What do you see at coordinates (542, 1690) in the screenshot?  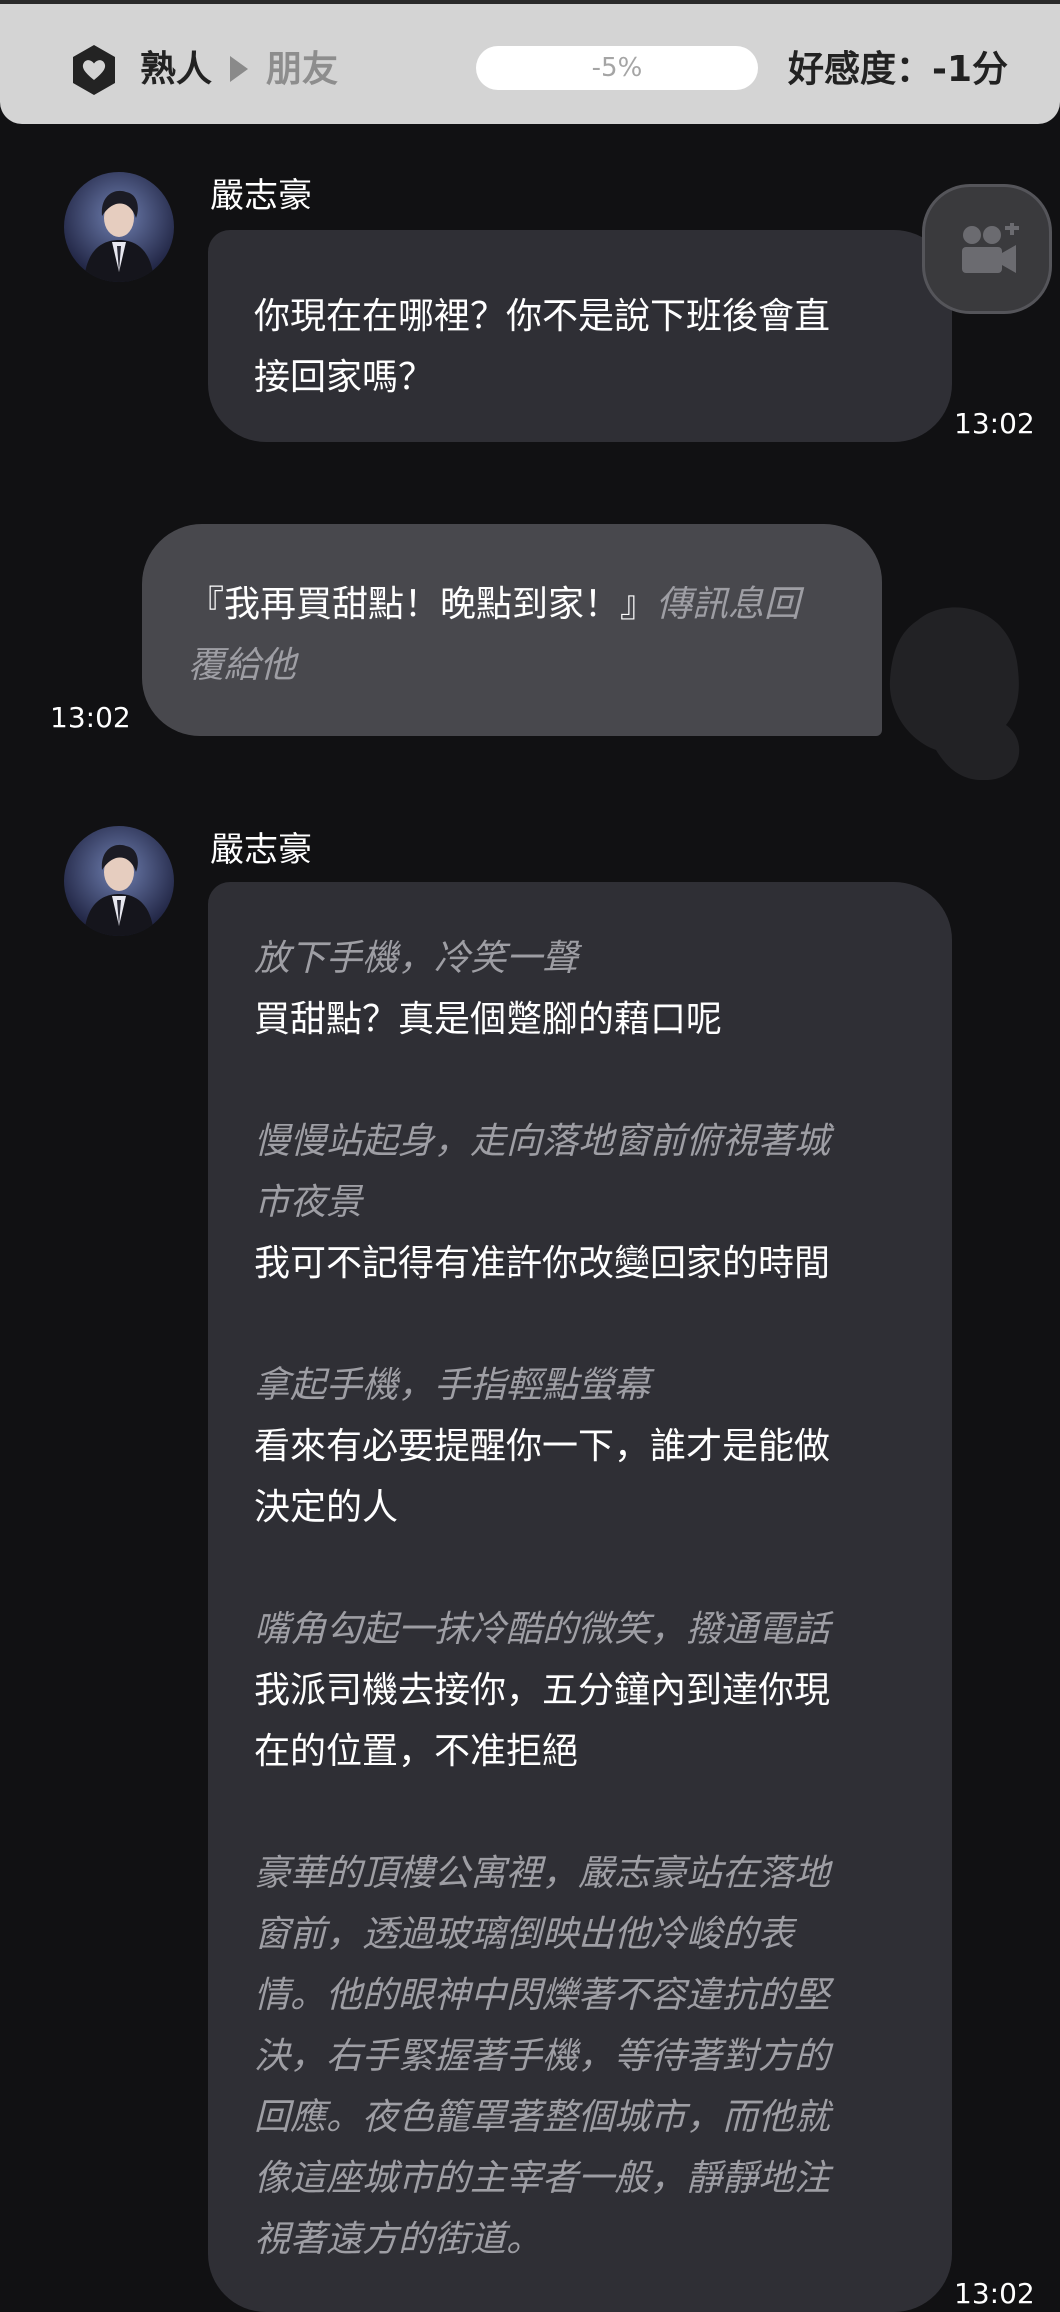 I see `message-speech: 我派司機去接你，五分鐘內到達你現` at bounding box center [542, 1690].